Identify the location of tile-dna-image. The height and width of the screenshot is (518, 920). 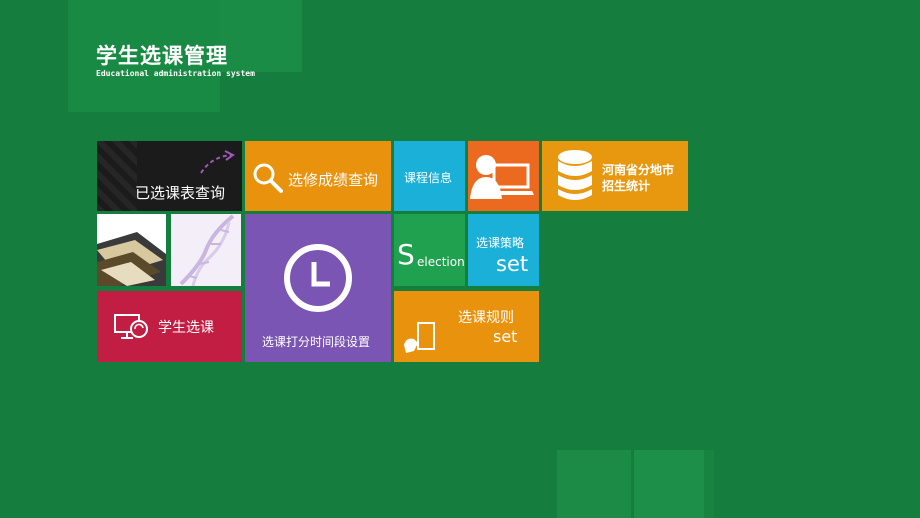
(206, 250).